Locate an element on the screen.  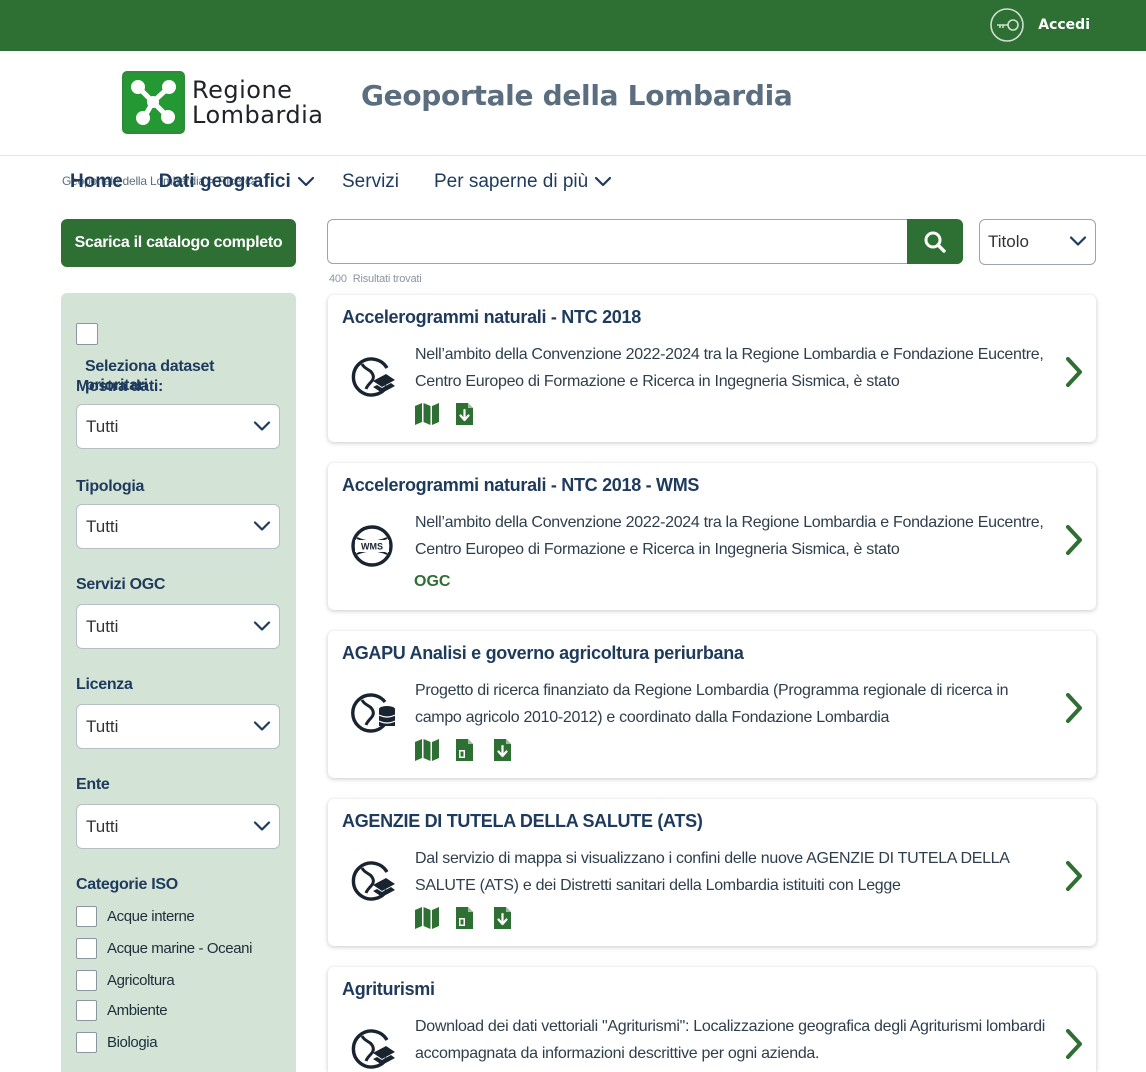
logo-line-2: Lombardia is located at coordinates (258, 114).